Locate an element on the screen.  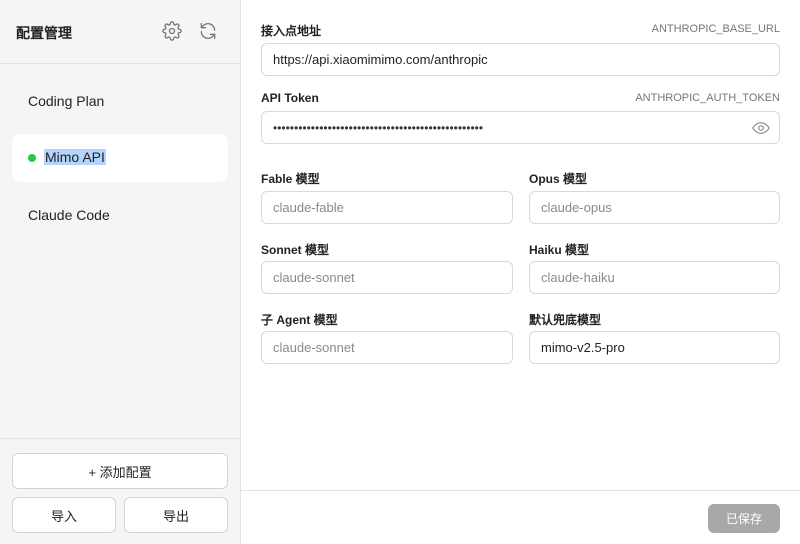
base-url-input: https://api.xiaomimimo.com/anthropic is located at coordinates (520, 59).